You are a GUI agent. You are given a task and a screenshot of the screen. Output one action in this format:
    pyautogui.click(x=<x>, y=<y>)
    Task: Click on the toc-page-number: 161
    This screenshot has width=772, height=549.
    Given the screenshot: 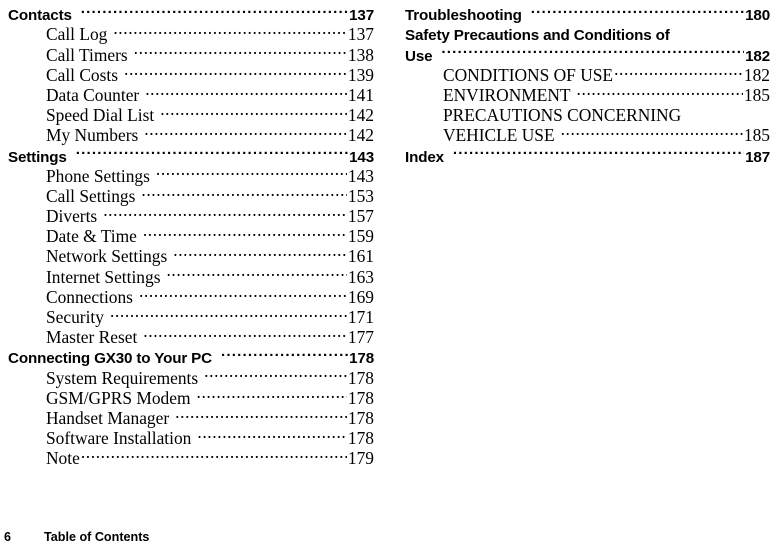 What is the action you would take?
    pyautogui.click(x=360, y=256)
    